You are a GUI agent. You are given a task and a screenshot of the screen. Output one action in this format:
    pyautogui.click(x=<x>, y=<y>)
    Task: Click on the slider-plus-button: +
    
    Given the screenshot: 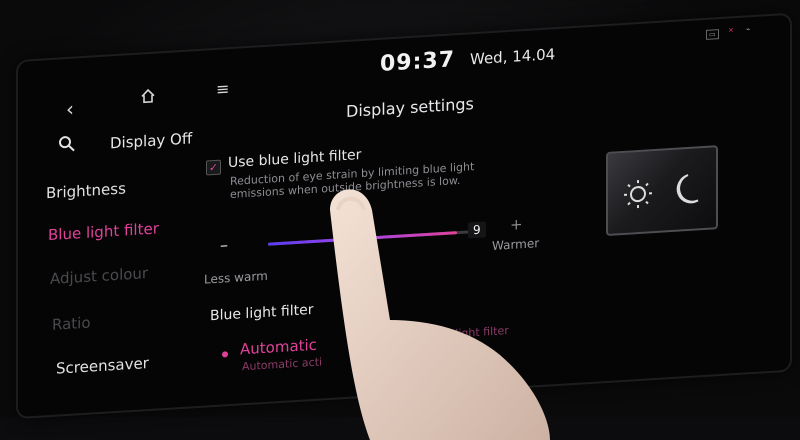 What is the action you would take?
    pyautogui.click(x=516, y=224)
    